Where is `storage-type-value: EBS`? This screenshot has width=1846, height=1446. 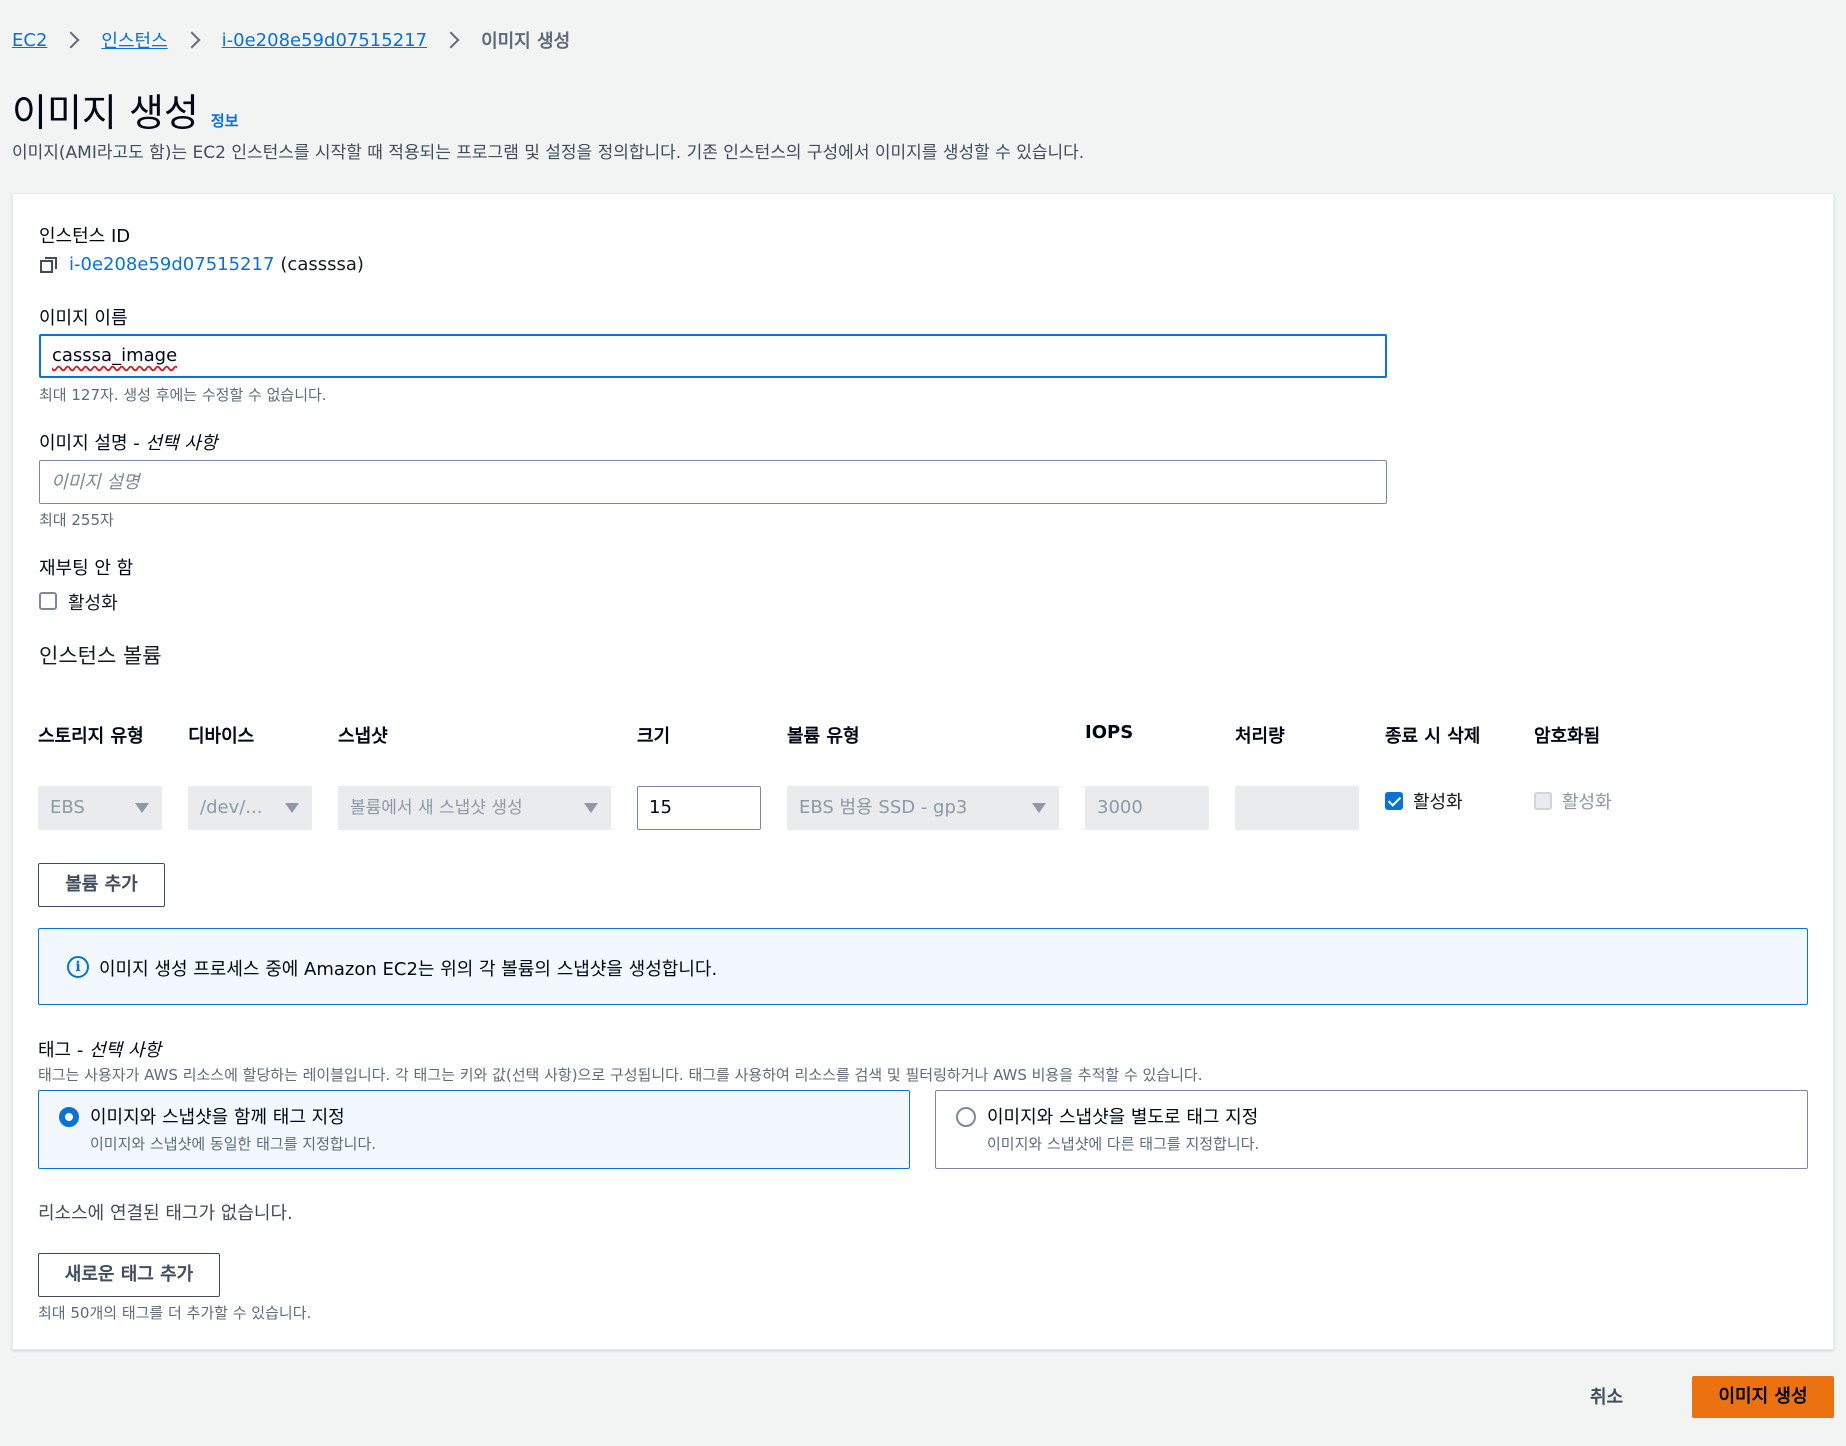 storage-type-value: EBS is located at coordinates (67, 807).